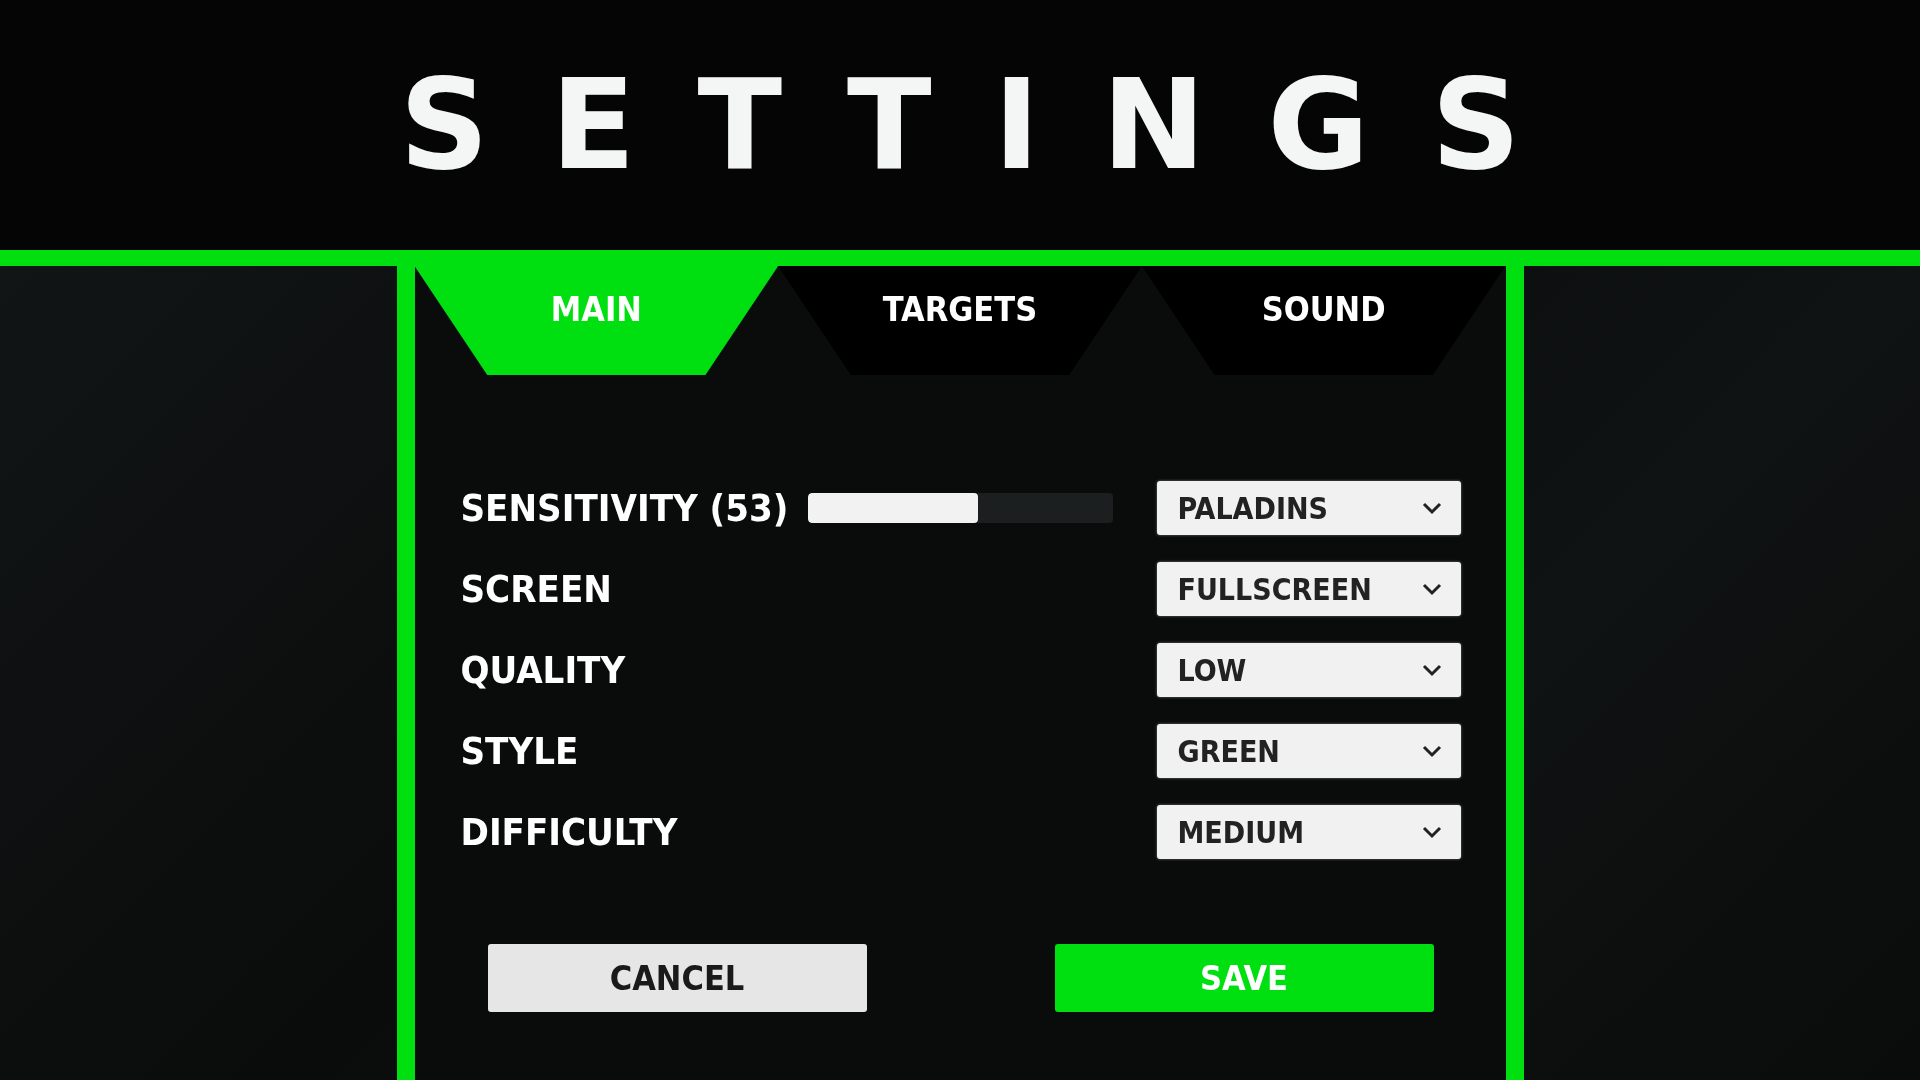 This screenshot has width=1920, height=1080. I want to click on setting-label: QUALITY, so click(543, 670).